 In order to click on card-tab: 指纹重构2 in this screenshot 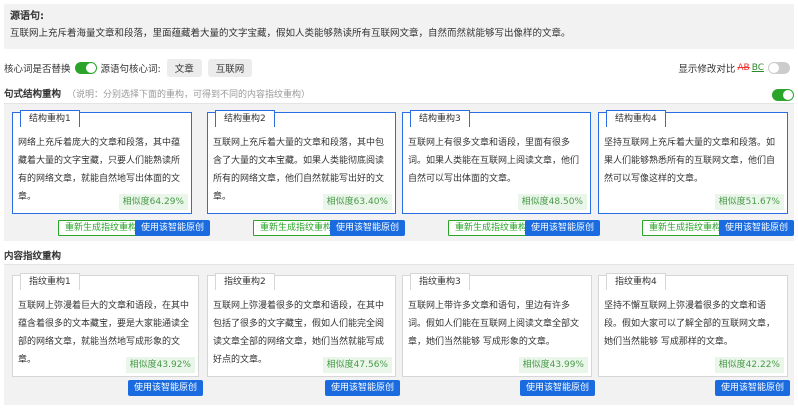, I will do `click(245, 281)`.